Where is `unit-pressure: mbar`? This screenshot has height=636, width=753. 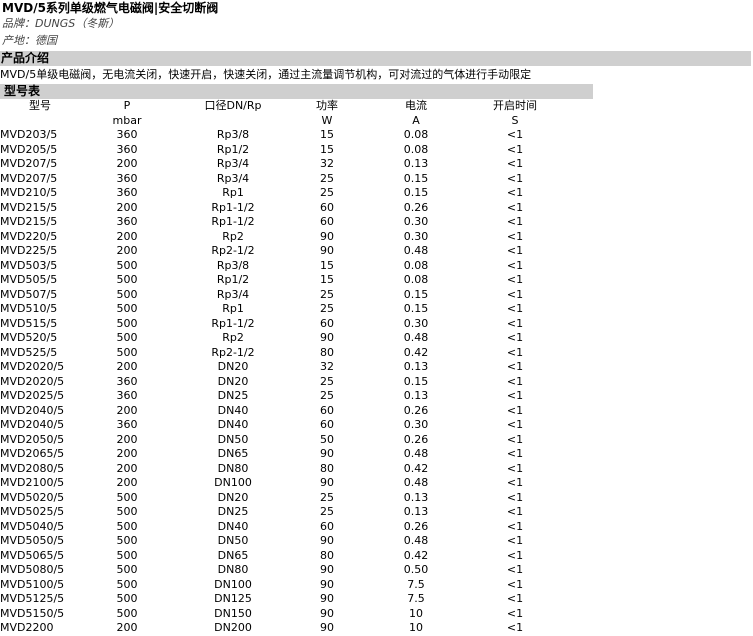
unit-pressure: mbar is located at coordinates (127, 120).